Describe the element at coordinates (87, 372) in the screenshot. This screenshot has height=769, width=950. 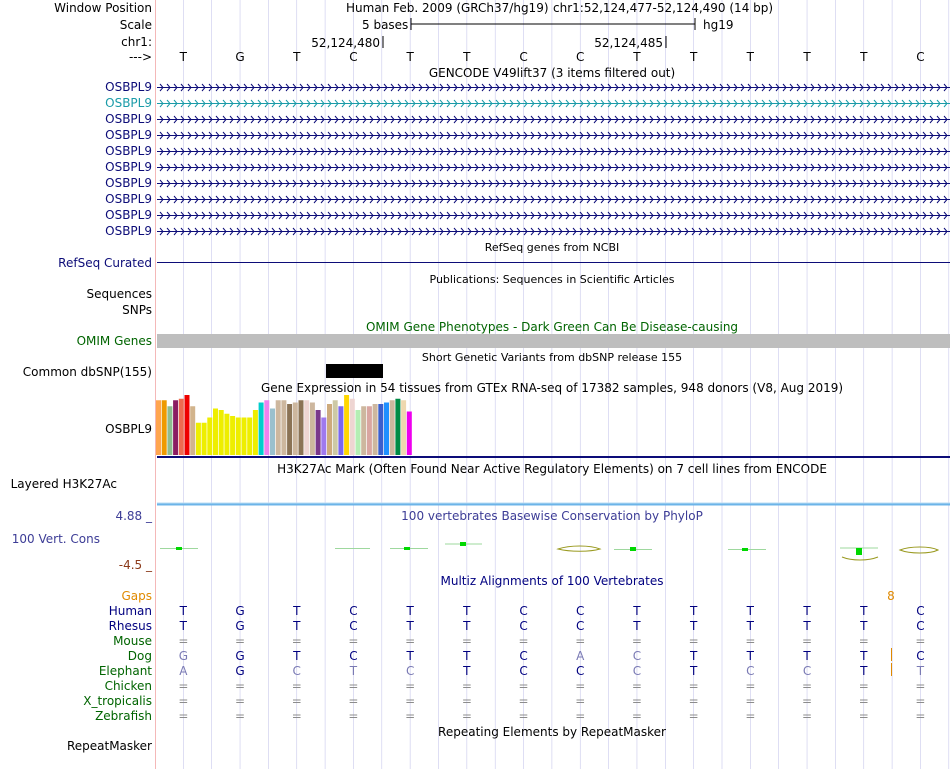
I see `dbsnp-label: Common dbSNP(155)` at that location.